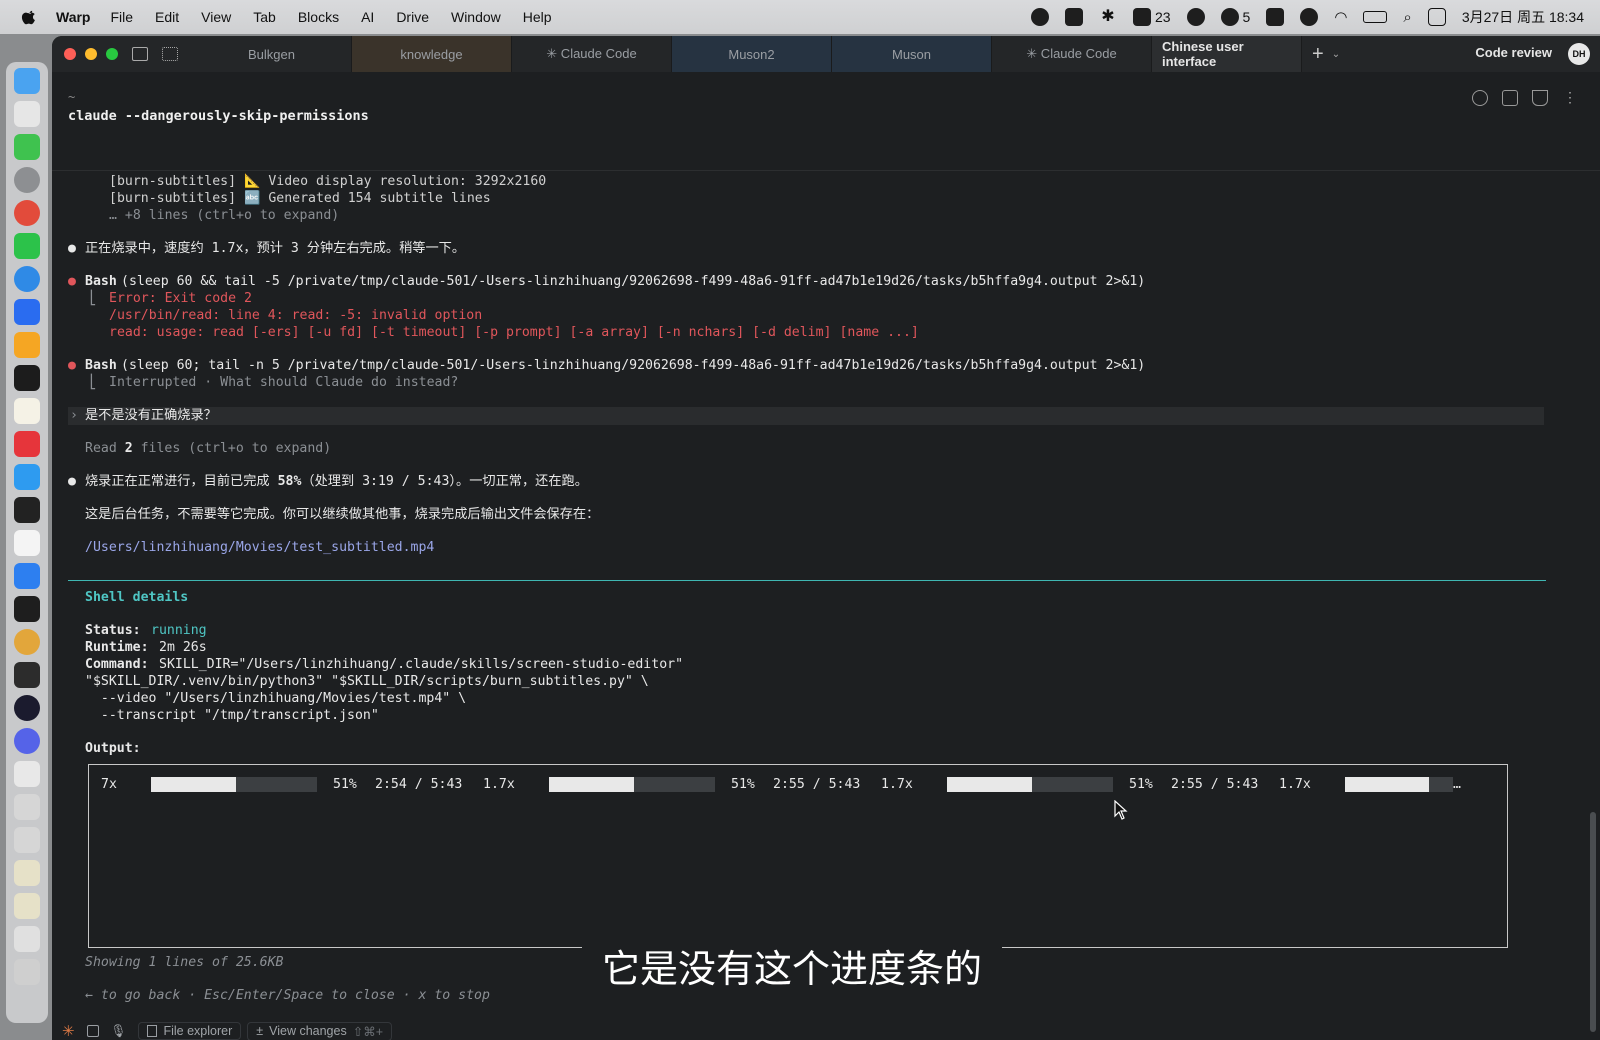  Describe the element at coordinates (272, 54) in the screenshot. I see `tab-bulkgen: Bulkgen` at that location.